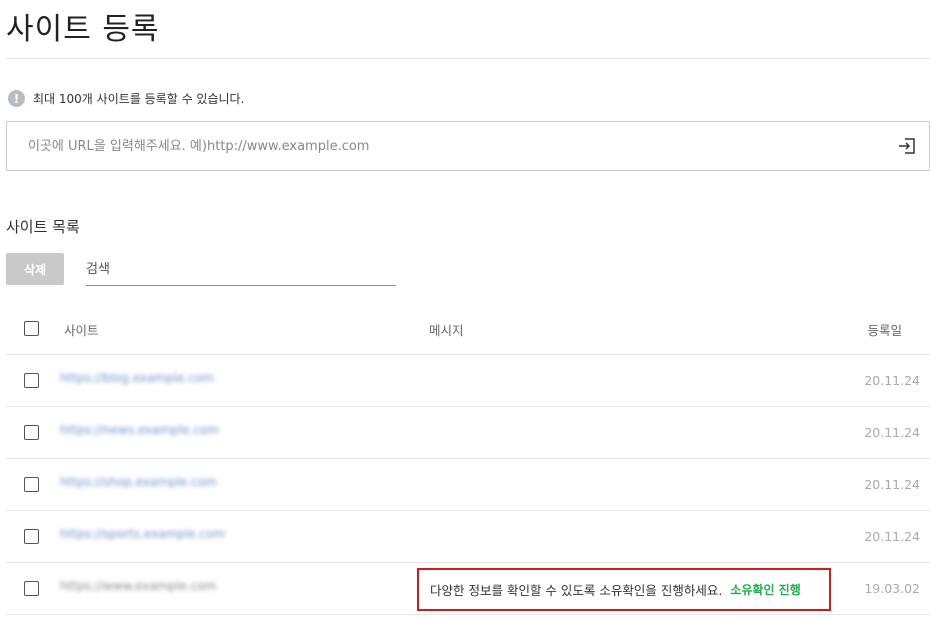 The height and width of the screenshot is (620, 930). What do you see at coordinates (139, 431) in the screenshot?
I see `site-url: https://news.example.com` at bounding box center [139, 431].